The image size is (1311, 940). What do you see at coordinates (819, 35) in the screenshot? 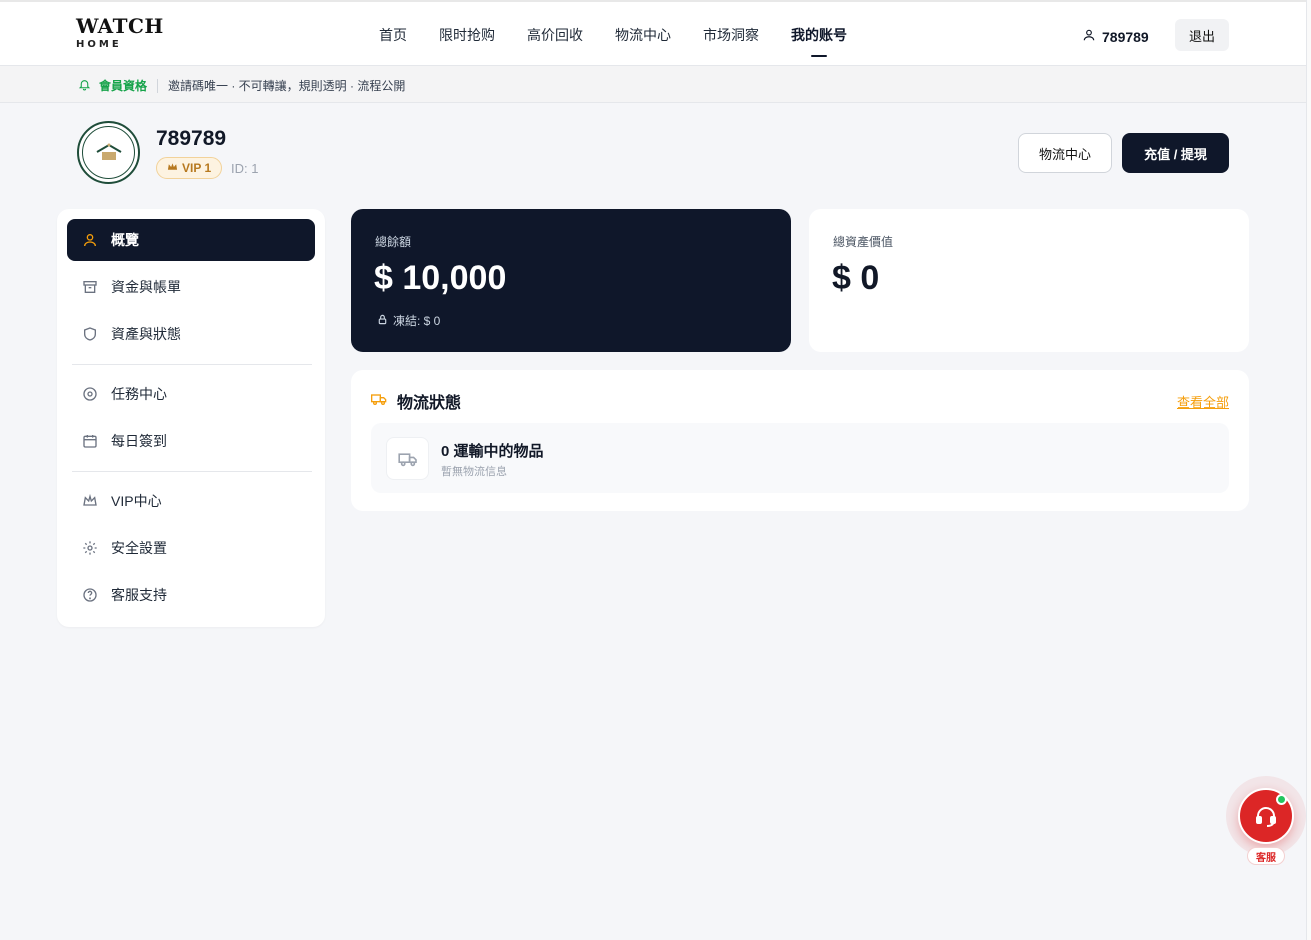
I see `nav-my-account: 我的账号` at bounding box center [819, 35].